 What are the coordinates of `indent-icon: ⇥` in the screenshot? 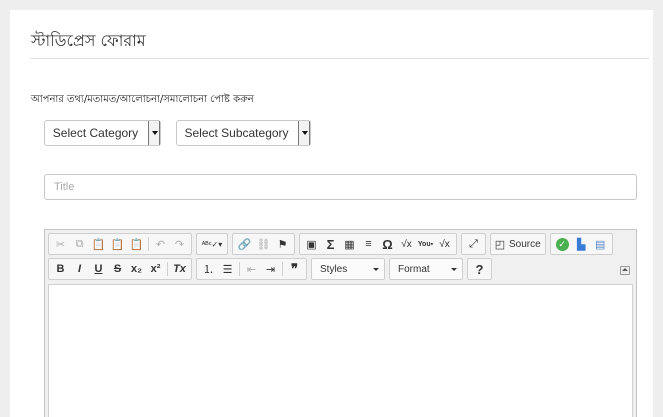 It's located at (270, 269).